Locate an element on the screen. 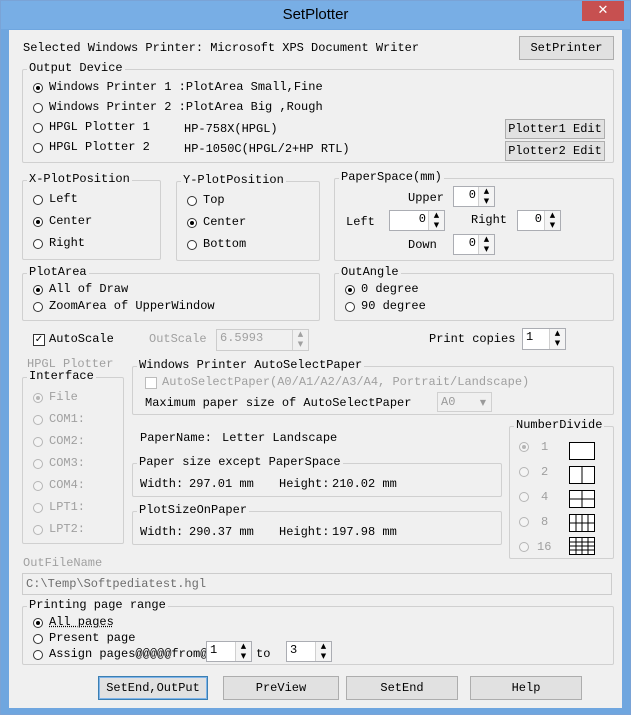 The image size is (631, 715). out-angle-group: OutAngle 0 degree 90 degree is located at coordinates (474, 293).